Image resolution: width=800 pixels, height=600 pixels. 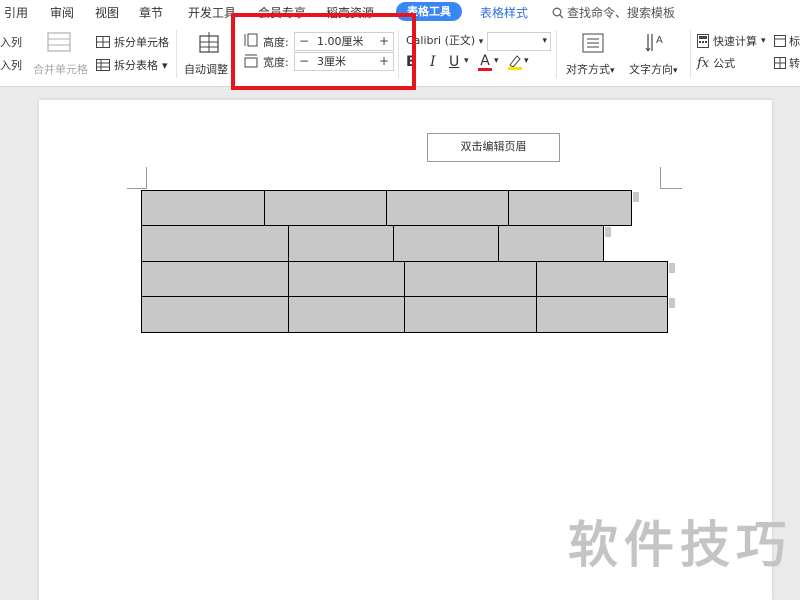 I want to click on auto-fit-button: 自动调整, so click(x=208, y=53).